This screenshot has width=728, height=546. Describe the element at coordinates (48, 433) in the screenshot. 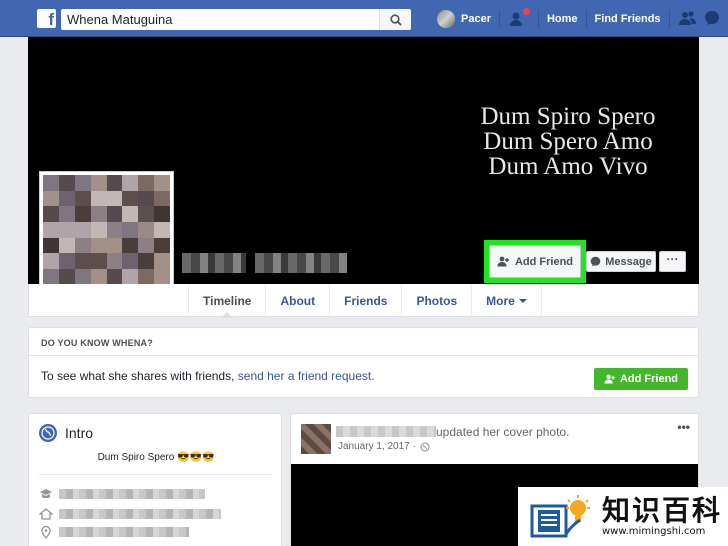

I see `globe-icon` at that location.